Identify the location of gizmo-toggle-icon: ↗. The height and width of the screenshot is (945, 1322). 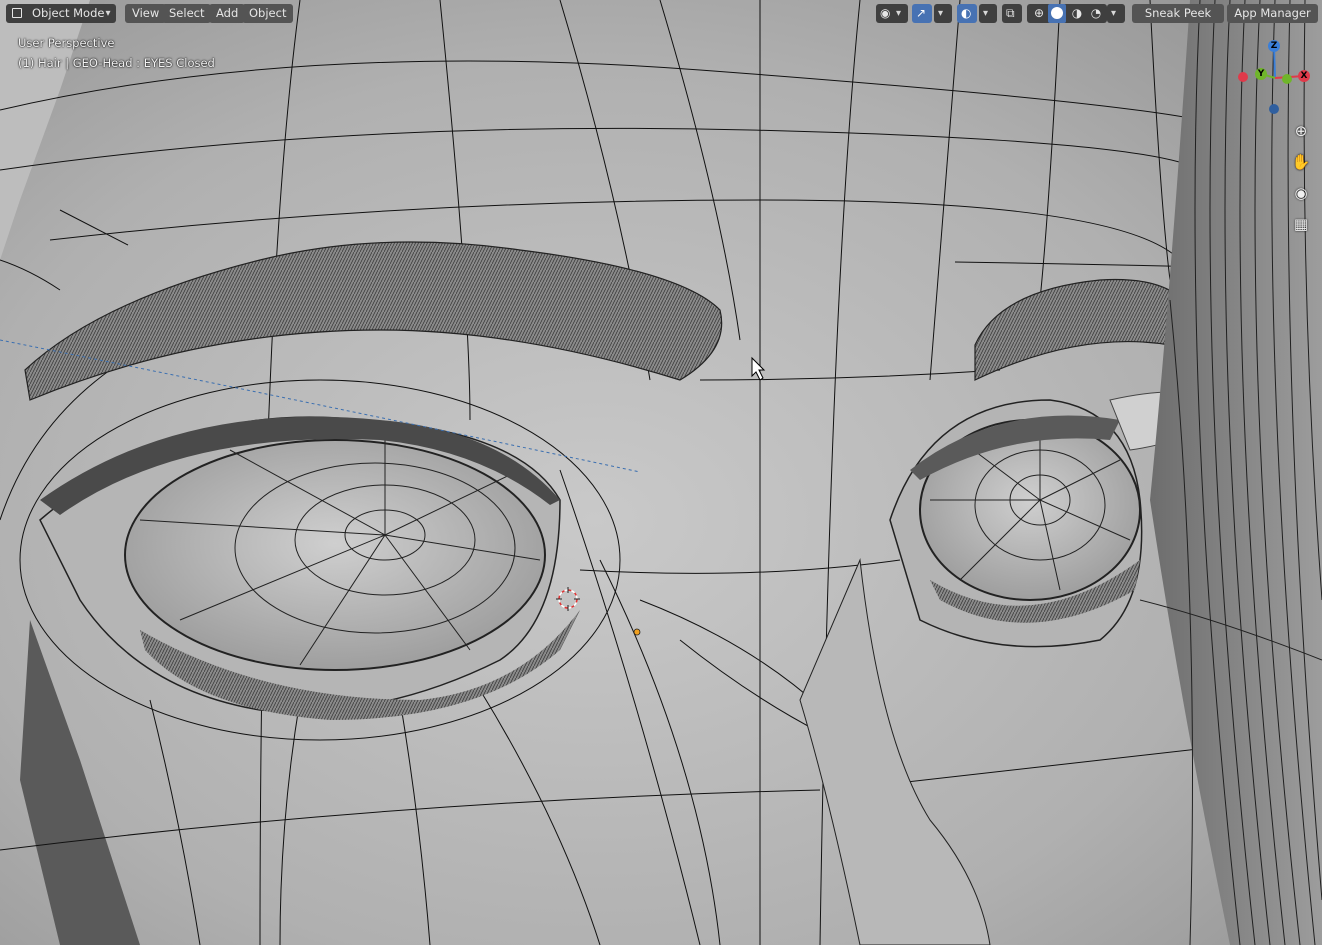
(921, 13).